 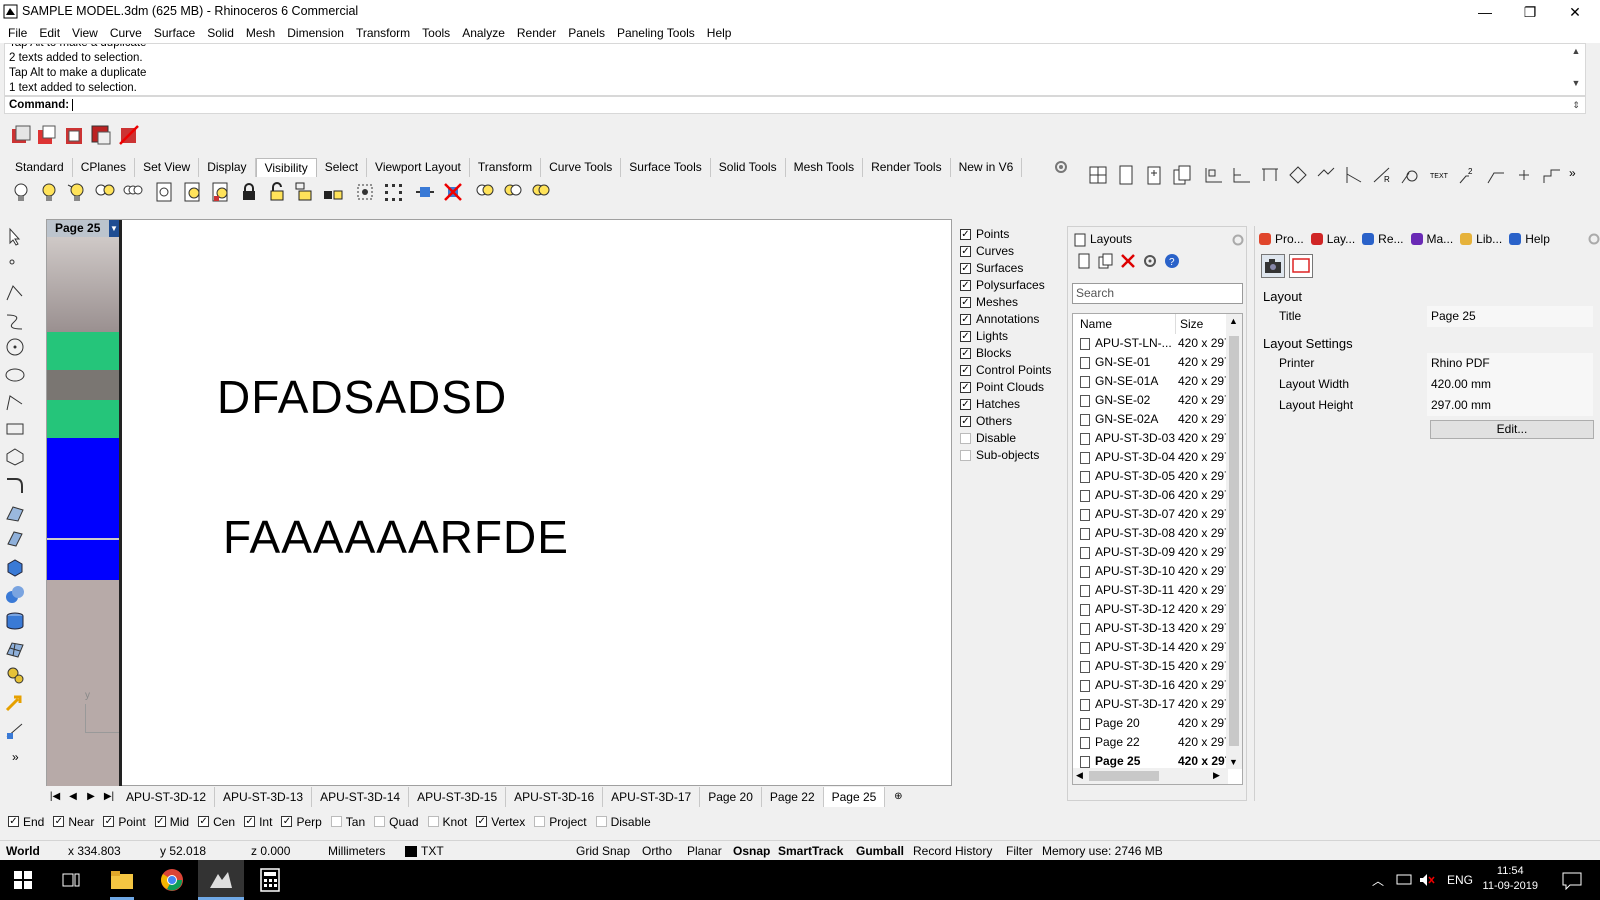 I want to click on circle-icon, so click(x=15, y=347).